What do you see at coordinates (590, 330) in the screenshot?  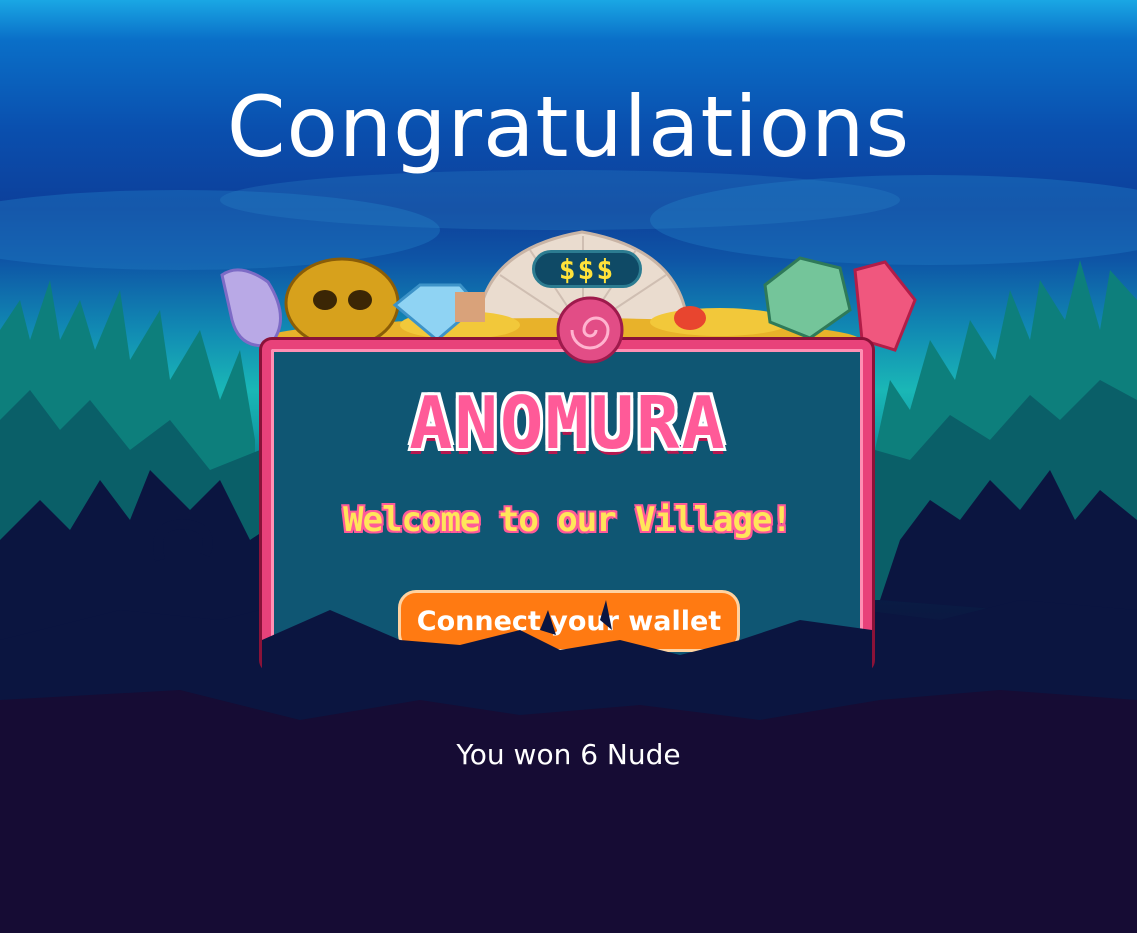 I see `spiral-shell-icon` at bounding box center [590, 330].